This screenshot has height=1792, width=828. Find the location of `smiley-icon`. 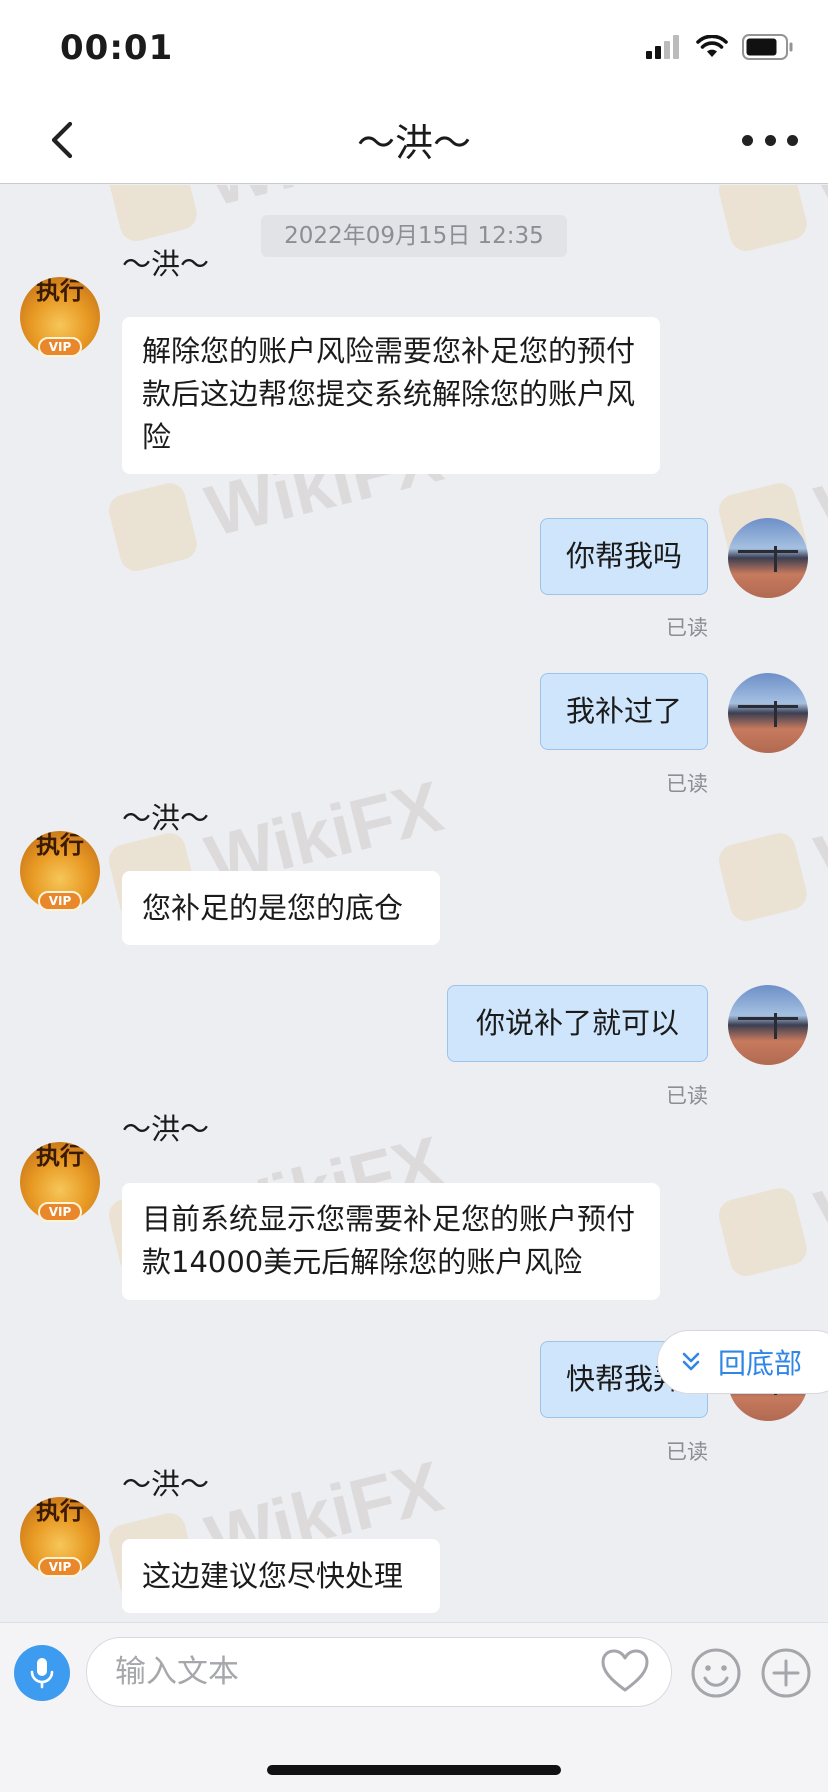

smiley-icon is located at coordinates (716, 1673).